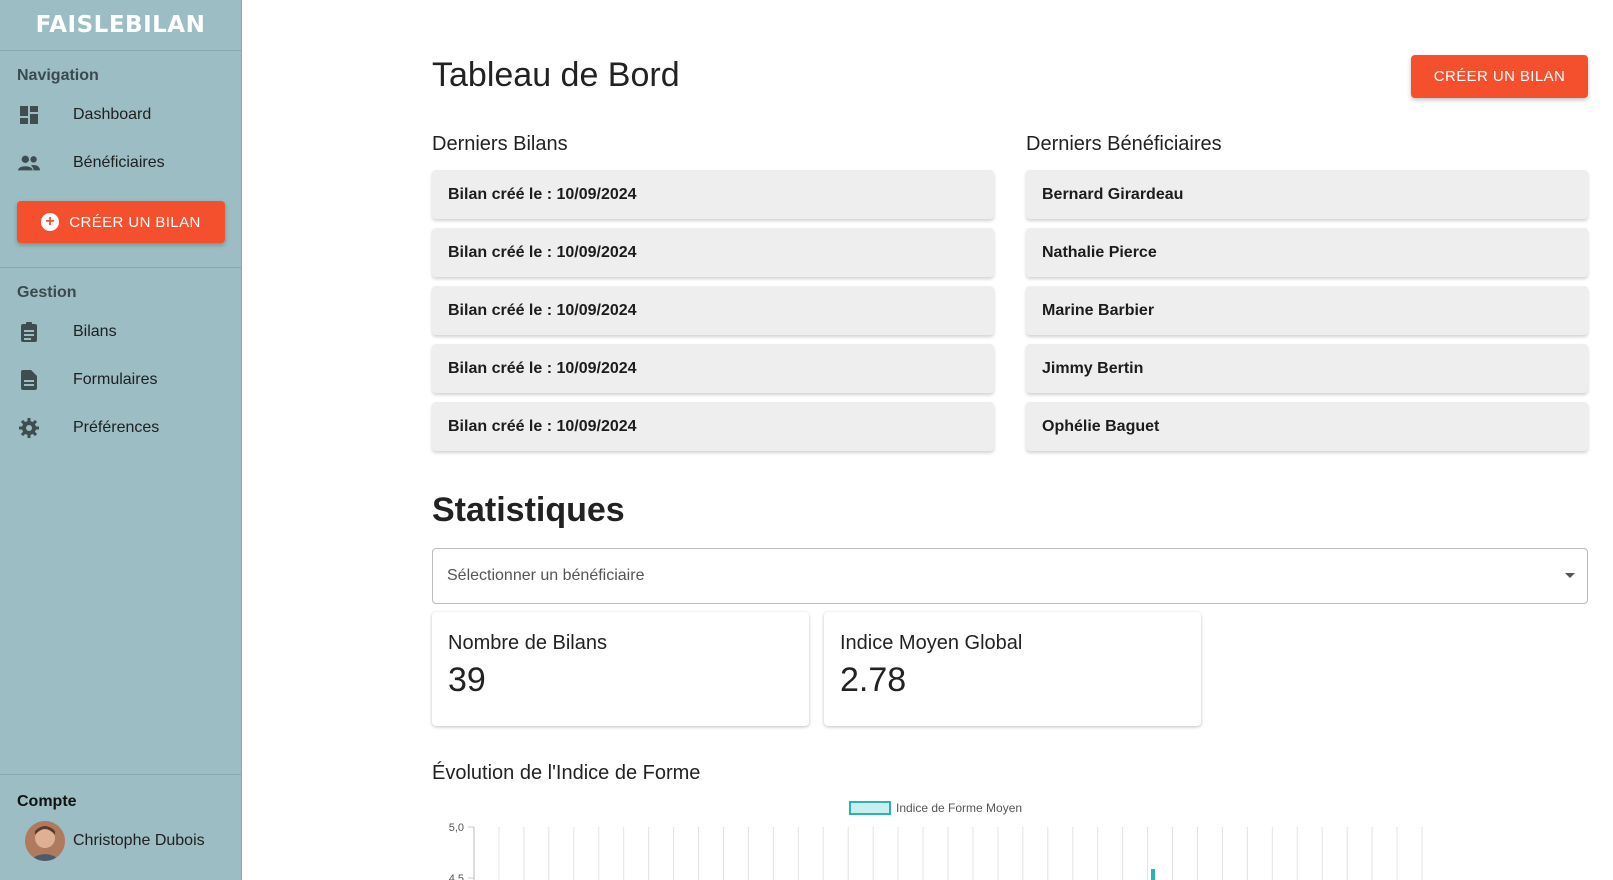 This screenshot has width=1613, height=880. Describe the element at coordinates (50, 222) in the screenshot. I see `add-circle-icon: +` at that location.